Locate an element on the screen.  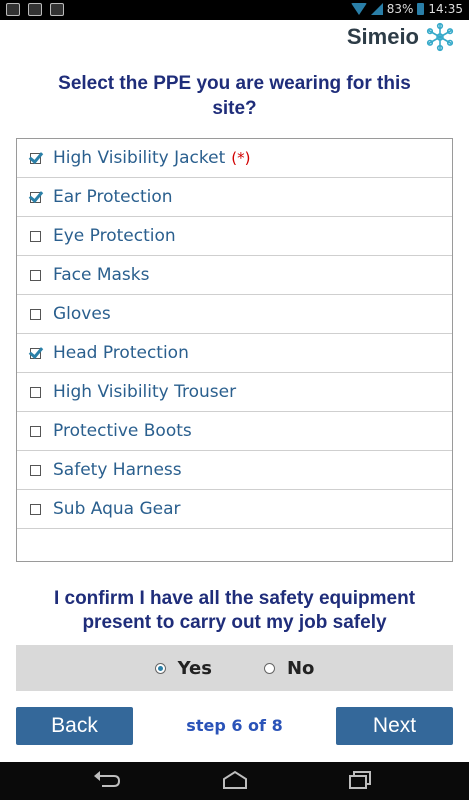
back-nav-icon is located at coordinates (107, 780).